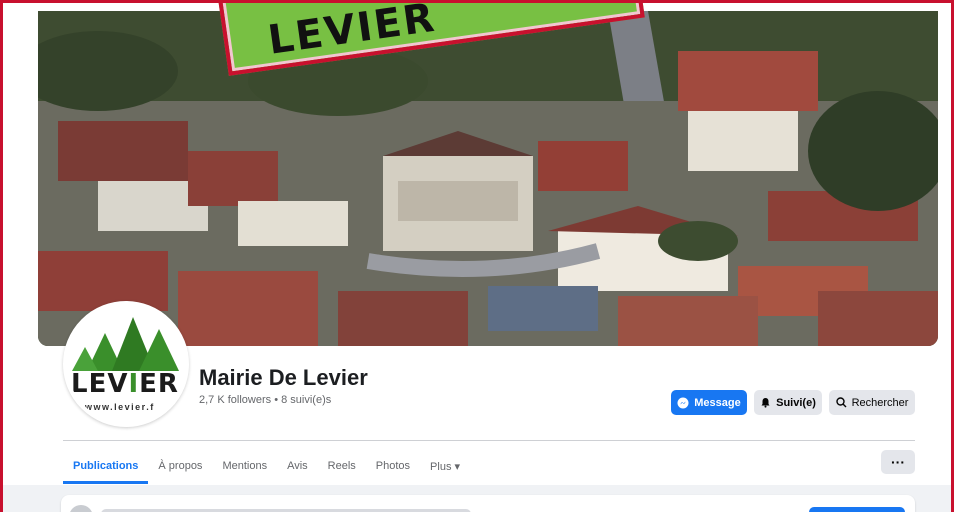  I want to click on more-options-button: ···, so click(898, 462).